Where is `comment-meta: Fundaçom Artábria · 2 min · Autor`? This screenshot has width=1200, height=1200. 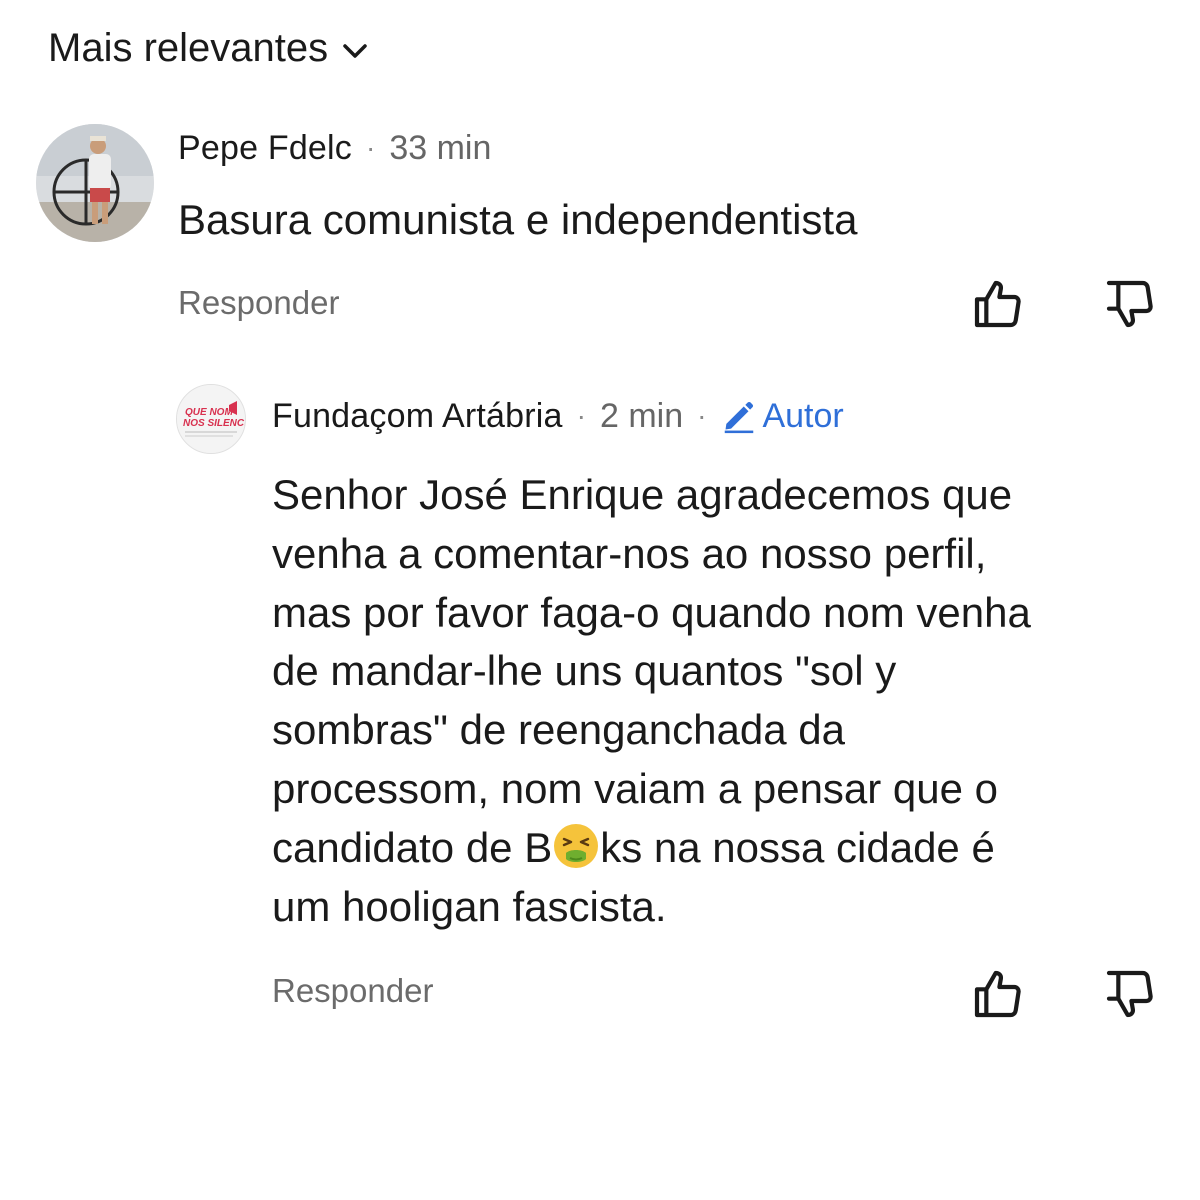
comment-meta: Fundaçom Artábria · 2 min · Autor is located at coordinates (558, 416).